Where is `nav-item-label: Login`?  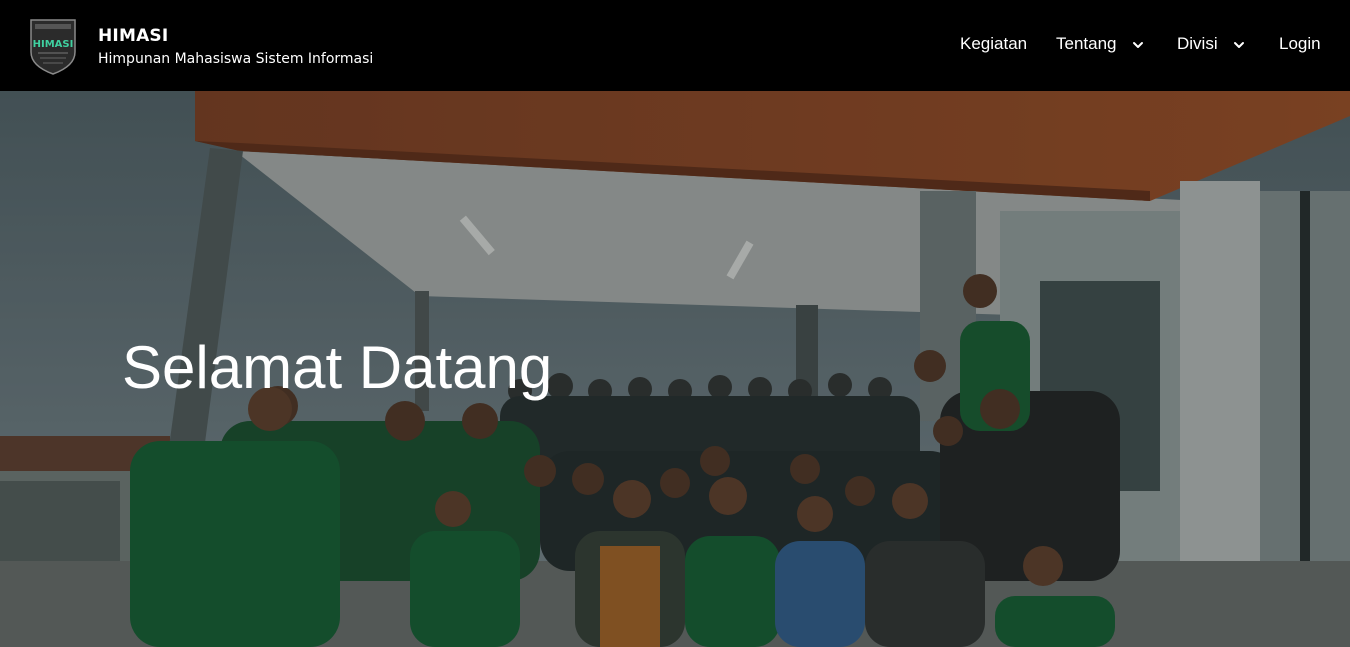 nav-item-label: Login is located at coordinates (1300, 43).